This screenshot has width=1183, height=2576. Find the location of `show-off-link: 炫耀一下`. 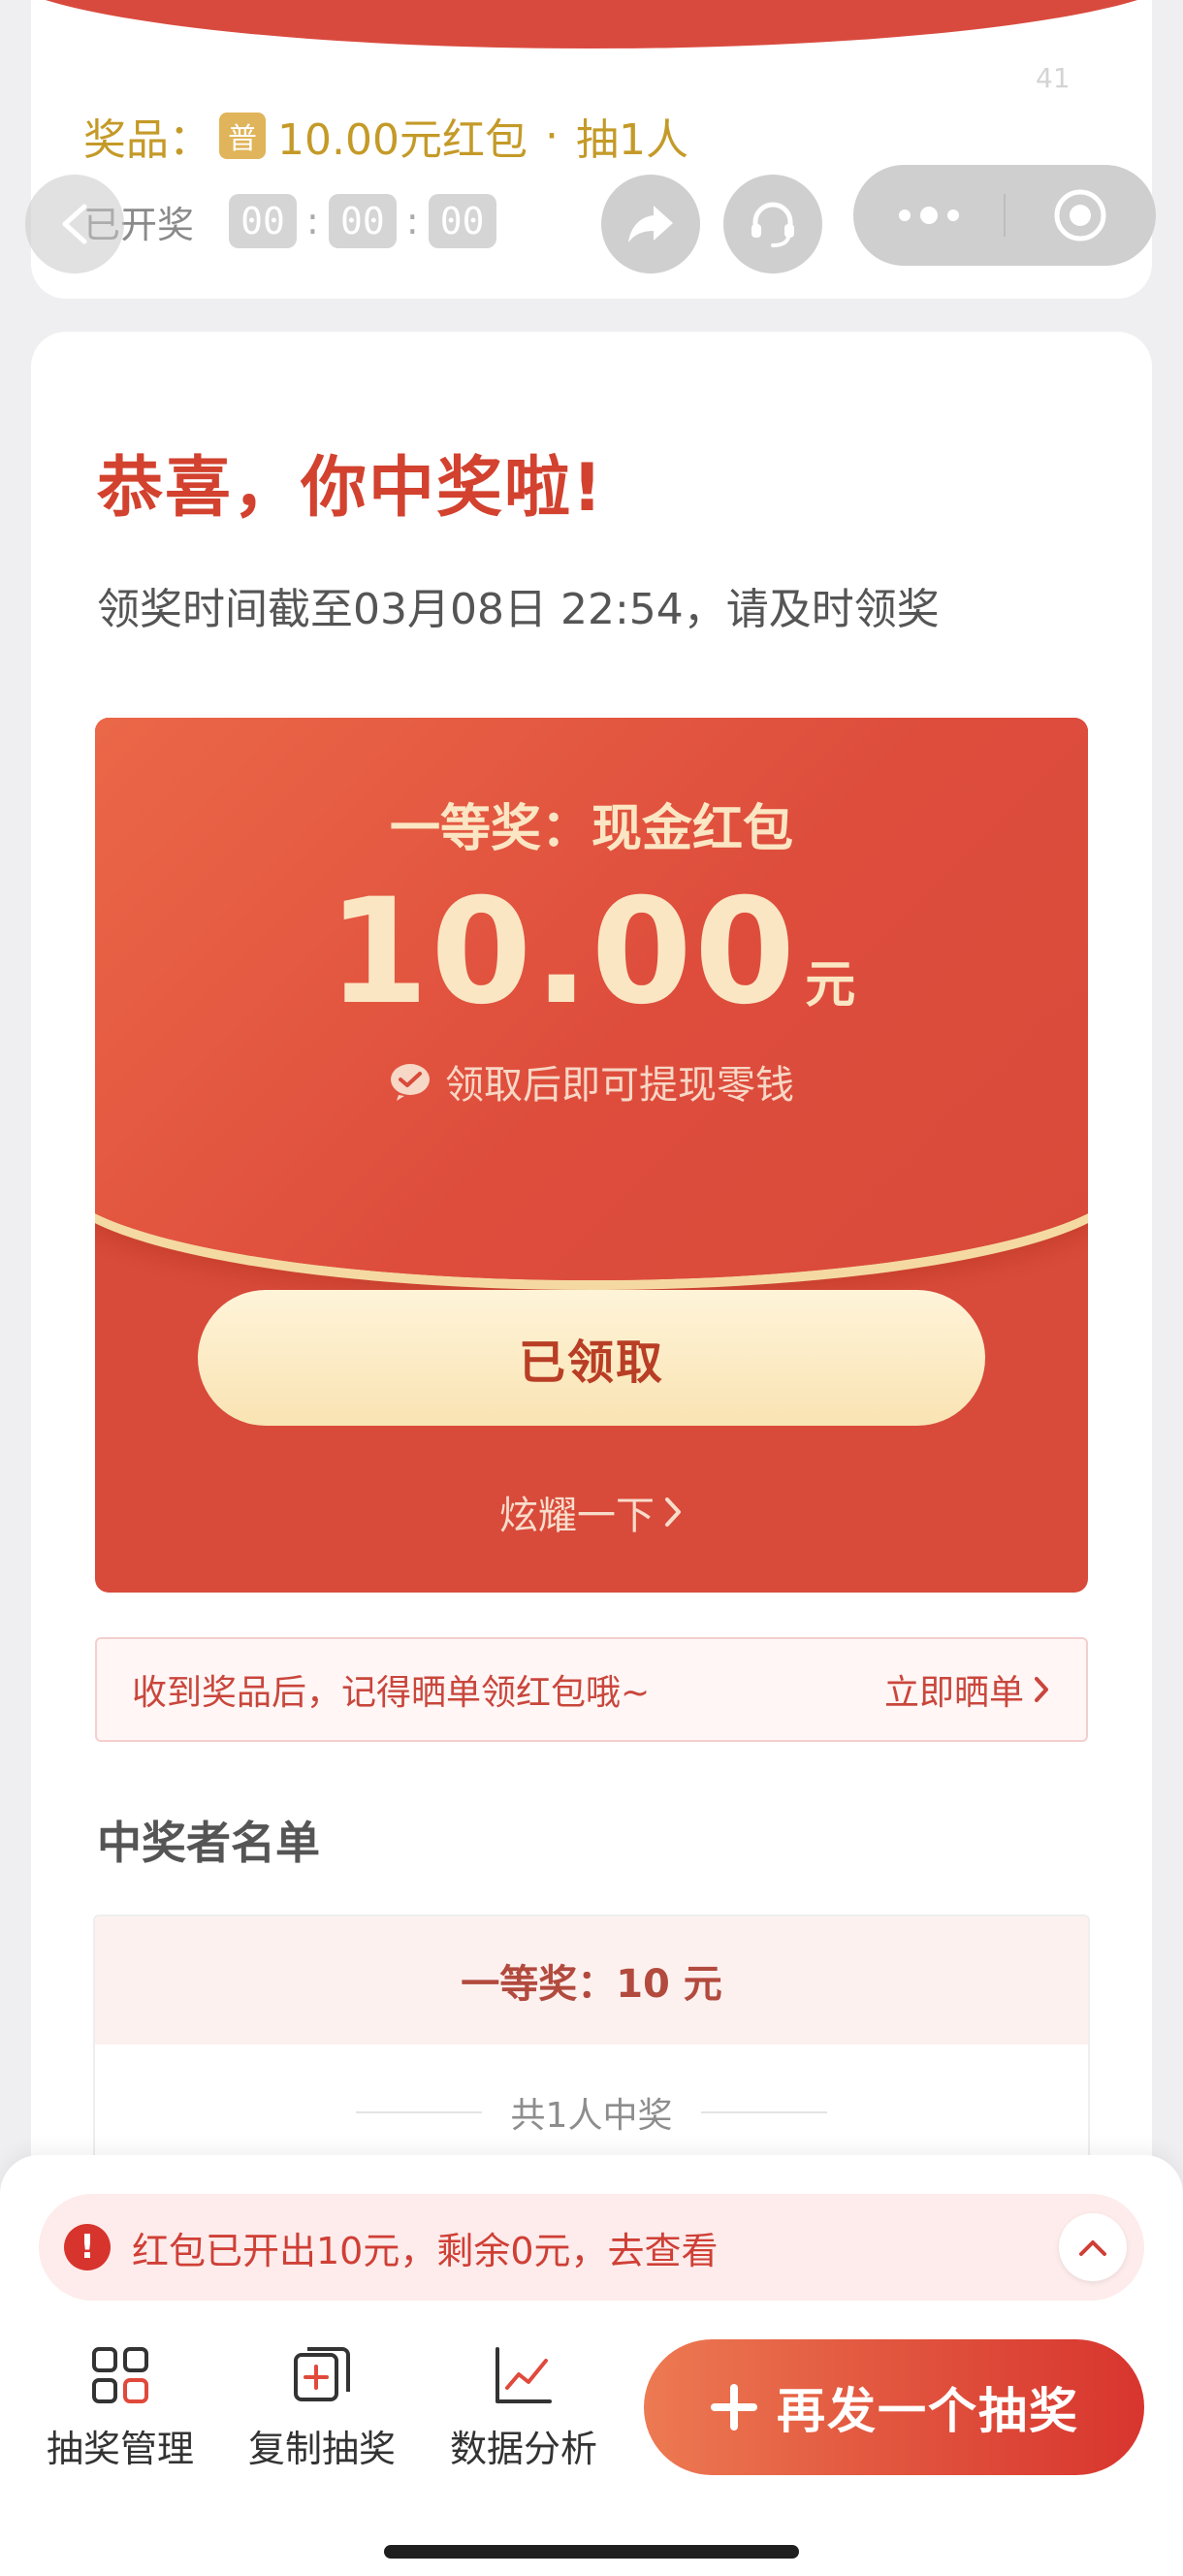

show-off-link: 炫耀一下 is located at coordinates (591, 1512).